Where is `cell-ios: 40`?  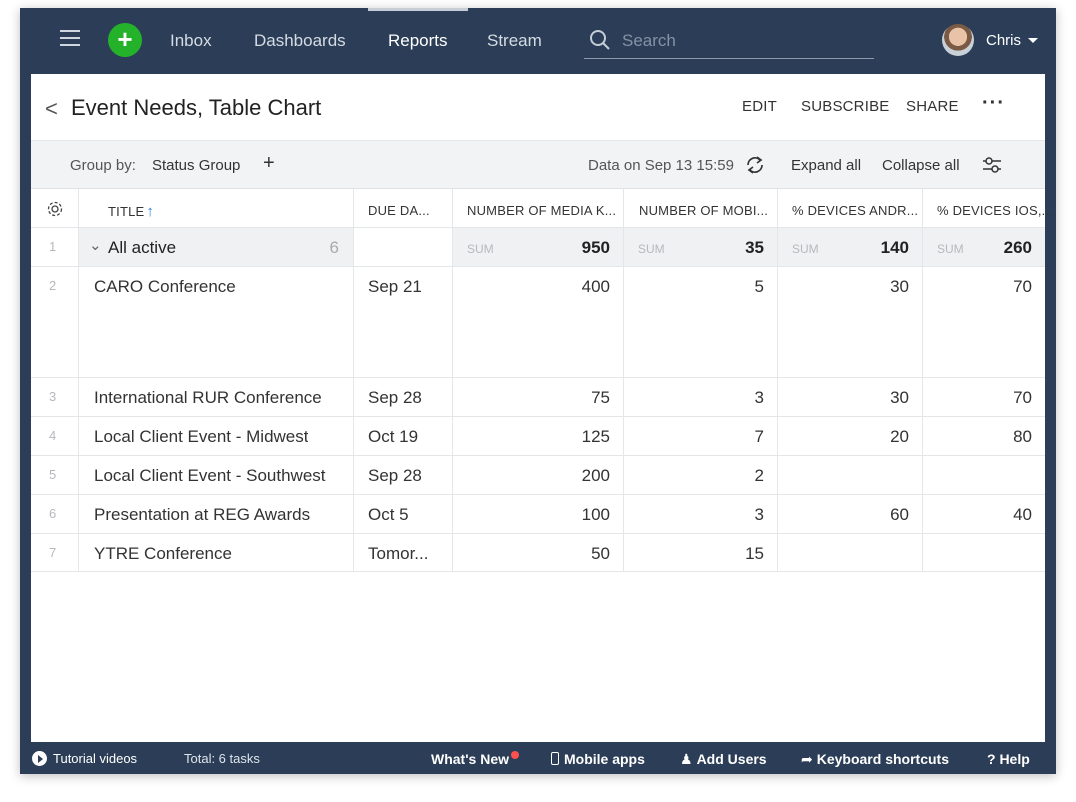
cell-ios: 40 is located at coordinates (984, 514).